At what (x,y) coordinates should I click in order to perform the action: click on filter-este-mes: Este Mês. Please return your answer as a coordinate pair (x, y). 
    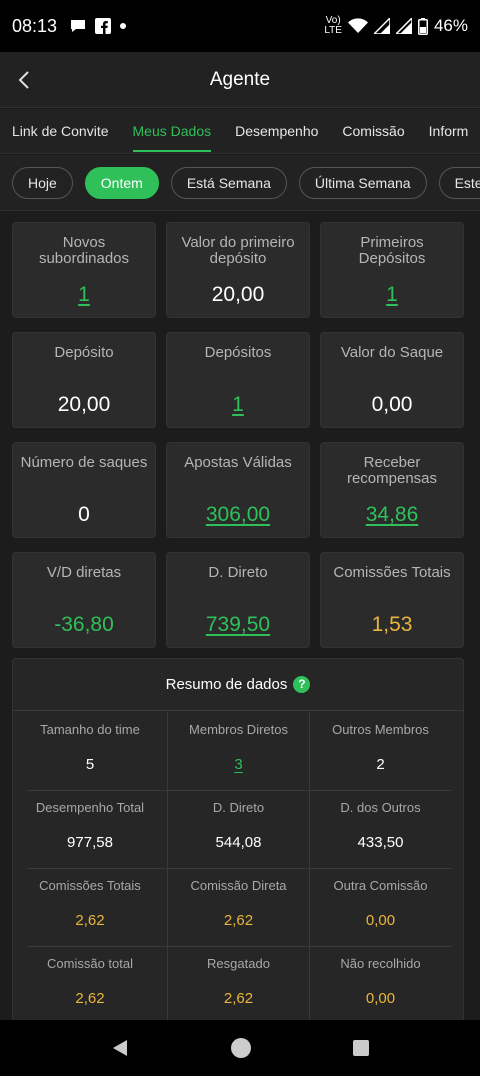
    Looking at the image, I should click on (459, 182).